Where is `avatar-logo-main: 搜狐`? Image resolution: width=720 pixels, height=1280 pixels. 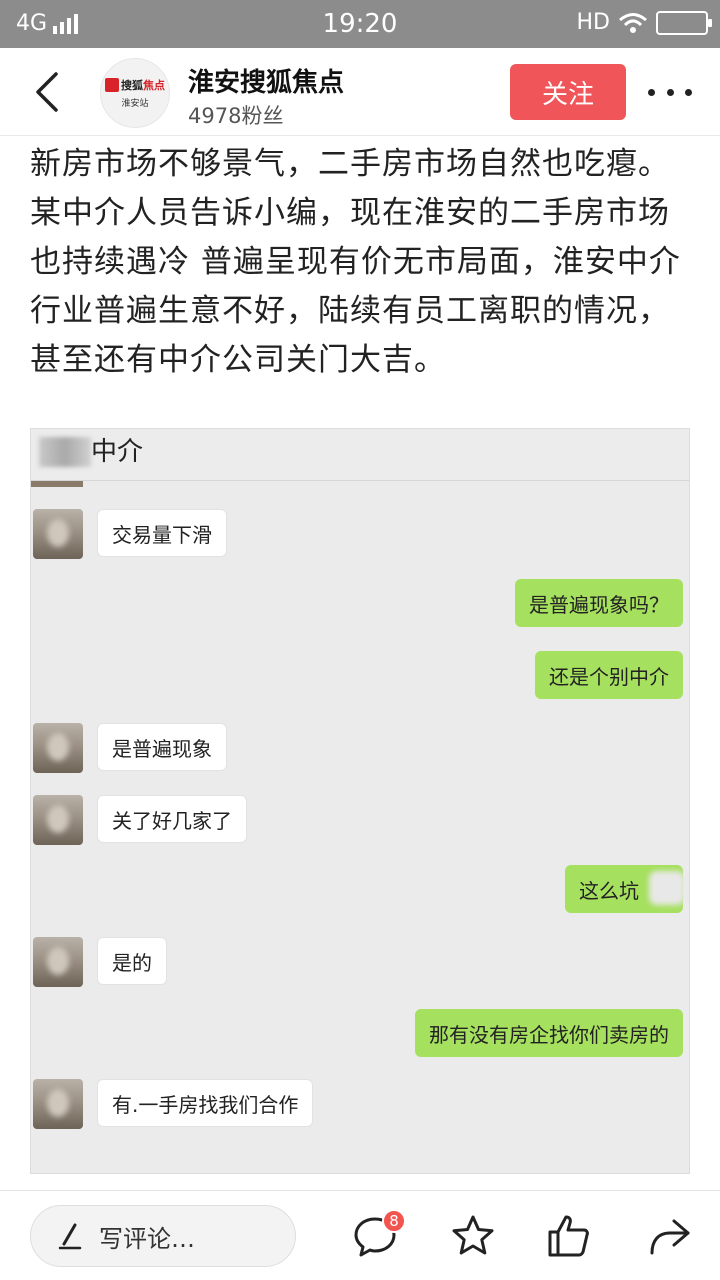 avatar-logo-main: 搜狐 is located at coordinates (132, 85).